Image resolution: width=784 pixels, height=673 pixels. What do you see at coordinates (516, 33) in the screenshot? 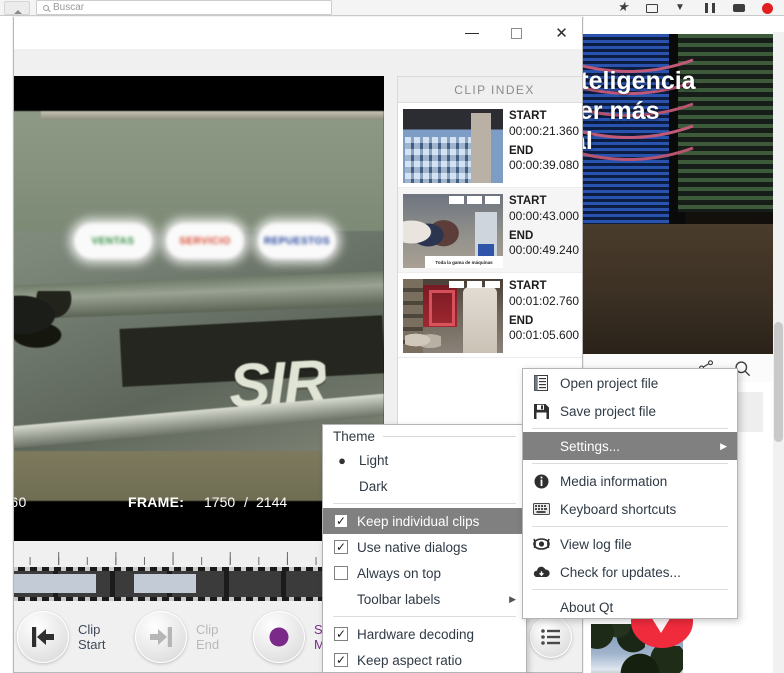
I see `maximize-button` at bounding box center [516, 33].